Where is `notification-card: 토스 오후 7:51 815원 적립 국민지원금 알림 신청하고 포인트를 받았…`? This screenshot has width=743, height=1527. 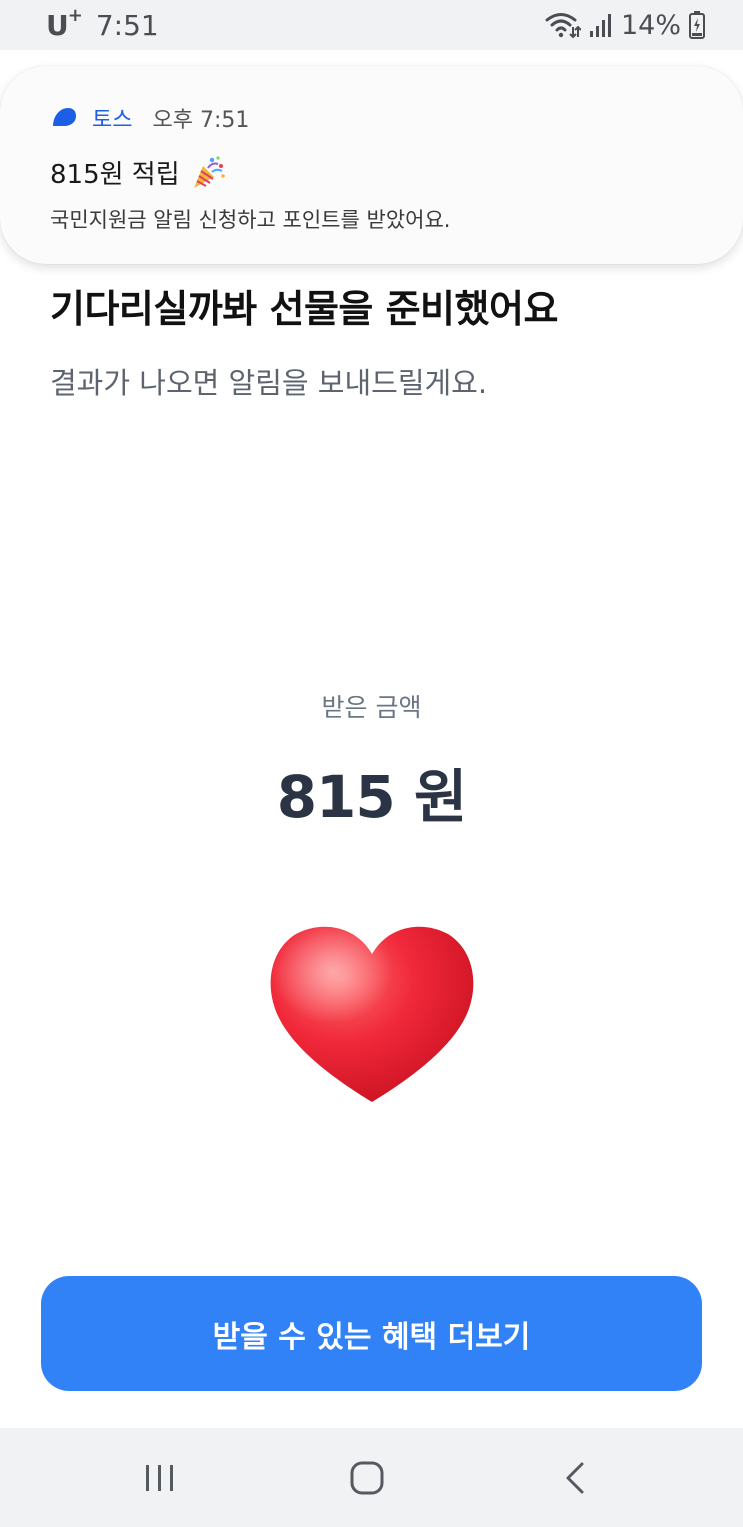
notification-card: 토스 오후 7:51 815원 적립 국민지원금 알림 신청하고 포인트를 받았… is located at coordinates (371, 165).